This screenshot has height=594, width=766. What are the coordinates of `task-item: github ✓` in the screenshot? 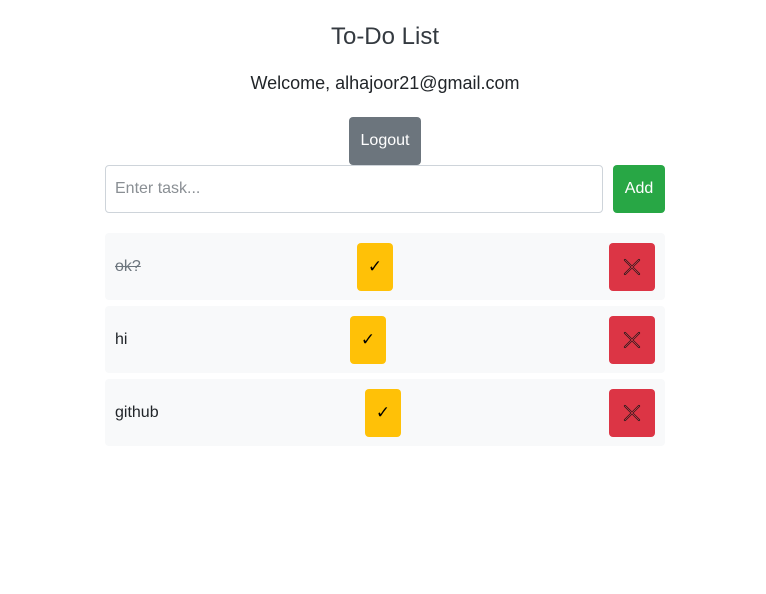 It's located at (385, 412).